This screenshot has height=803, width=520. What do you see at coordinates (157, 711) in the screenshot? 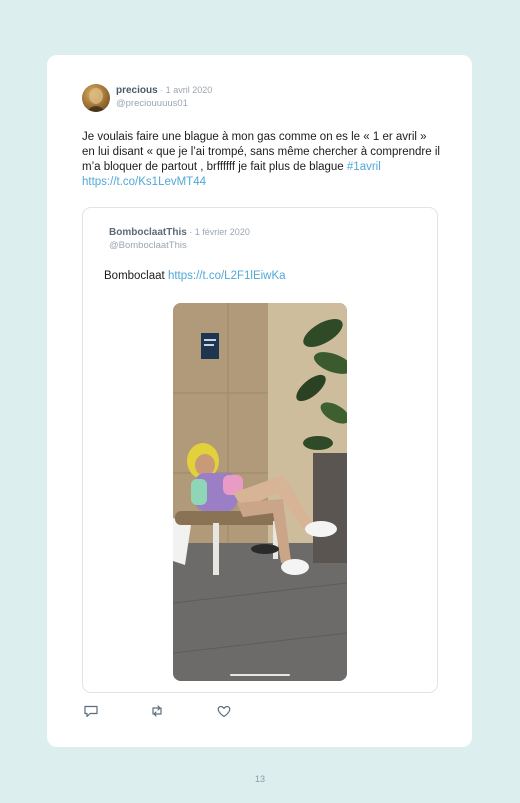
I see `retweet-icon` at bounding box center [157, 711].